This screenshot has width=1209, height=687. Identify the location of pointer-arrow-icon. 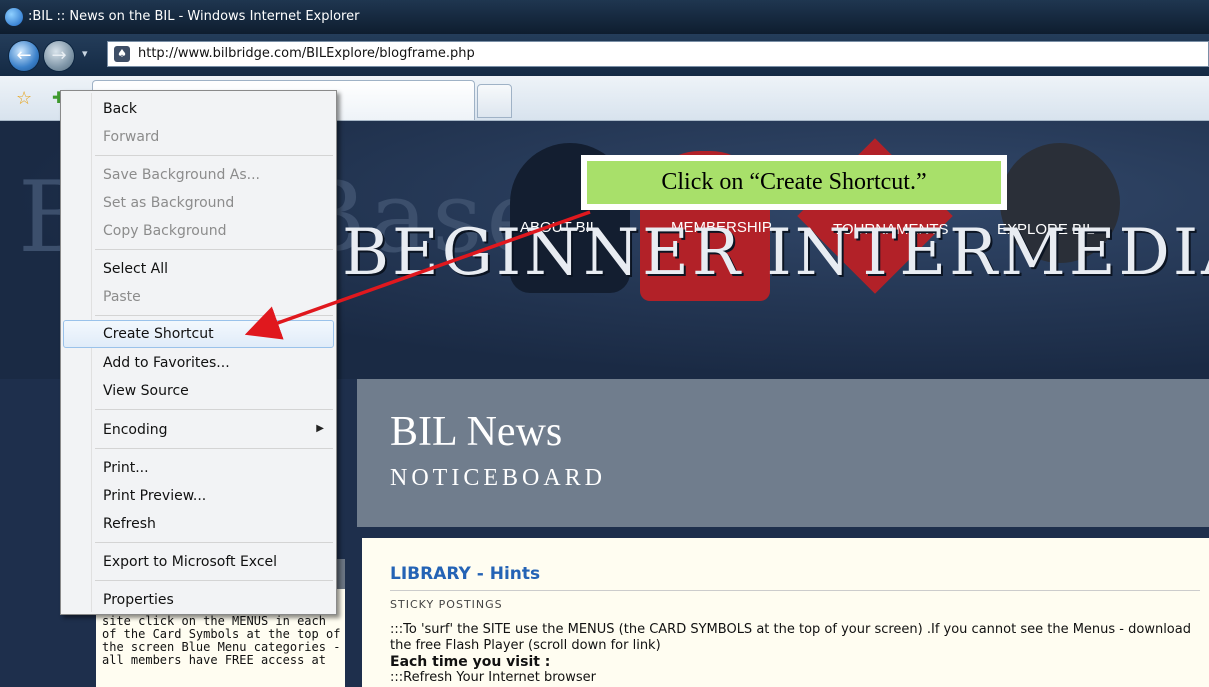
(417, 275).